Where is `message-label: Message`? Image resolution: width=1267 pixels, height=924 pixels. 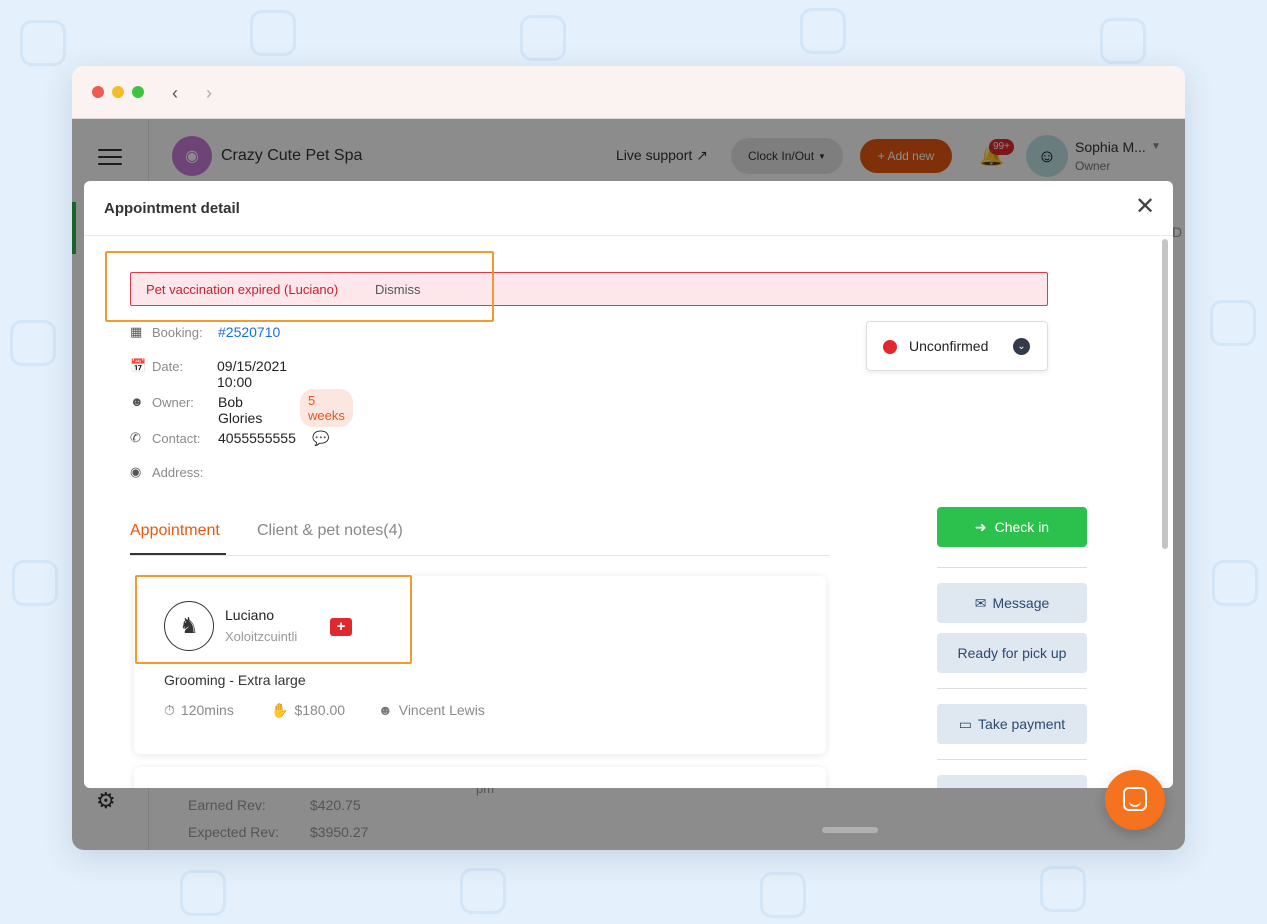 message-label: Message is located at coordinates (1021, 603).